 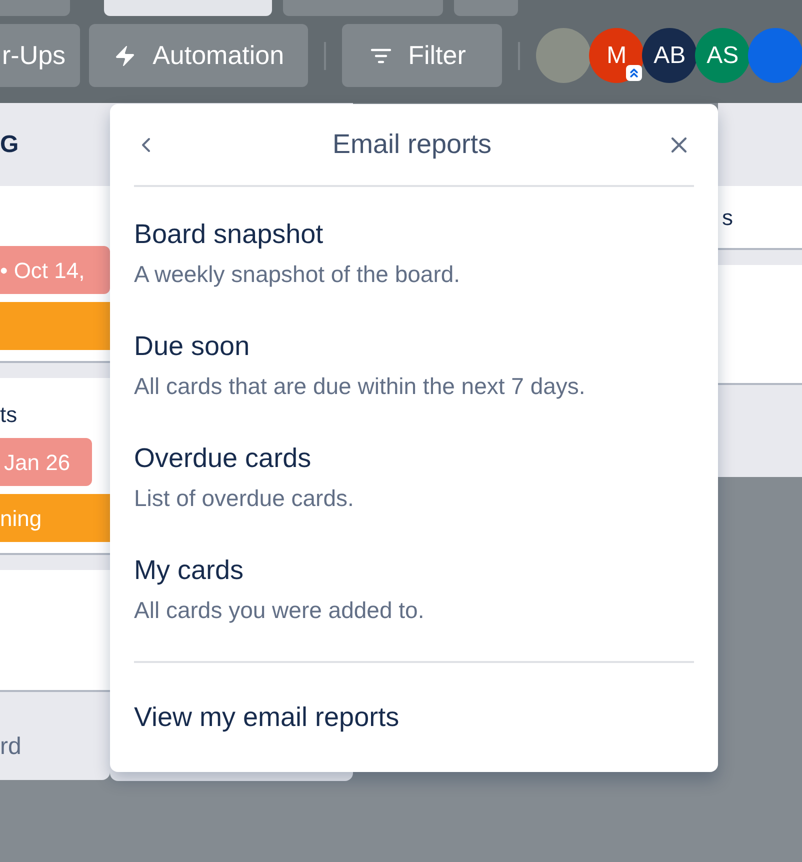 What do you see at coordinates (9, 414) in the screenshot?
I see `card-title: ts` at bounding box center [9, 414].